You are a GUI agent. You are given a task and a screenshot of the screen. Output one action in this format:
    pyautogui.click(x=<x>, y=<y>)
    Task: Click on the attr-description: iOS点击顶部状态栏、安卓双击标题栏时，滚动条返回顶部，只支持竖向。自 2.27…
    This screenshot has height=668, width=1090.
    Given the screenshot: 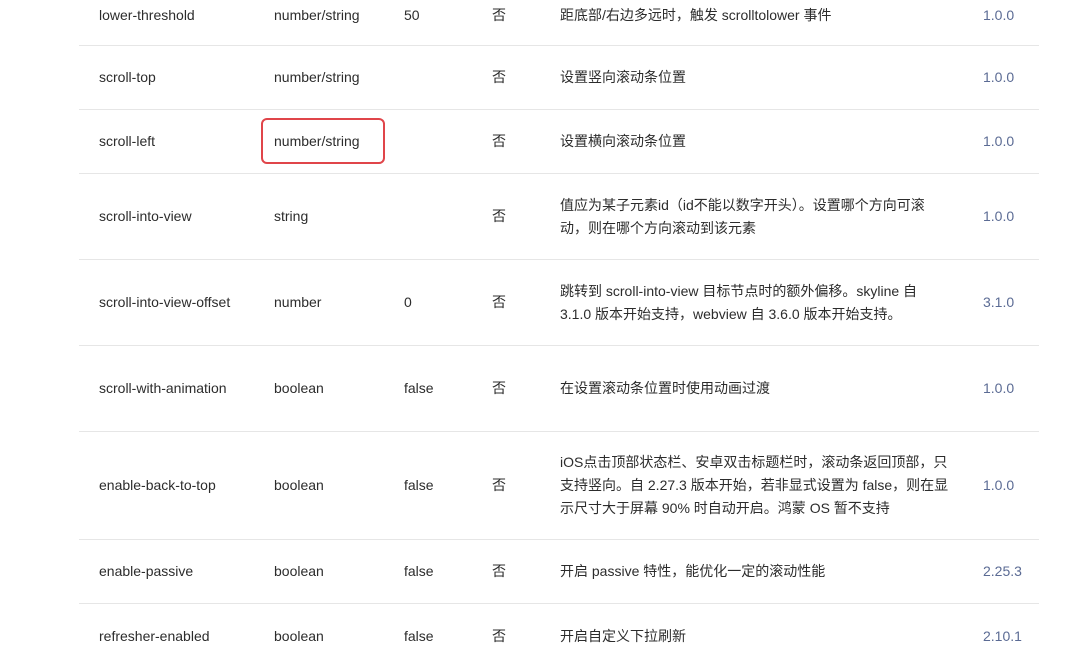 What is the action you would take?
    pyautogui.click(x=754, y=485)
    